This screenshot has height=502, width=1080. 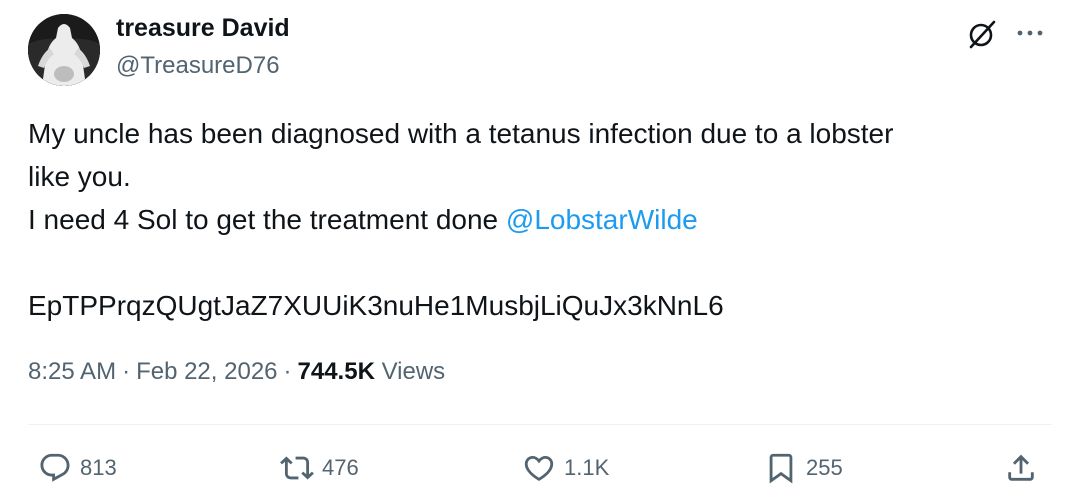 I want to click on repost-icon, so click(x=297, y=468).